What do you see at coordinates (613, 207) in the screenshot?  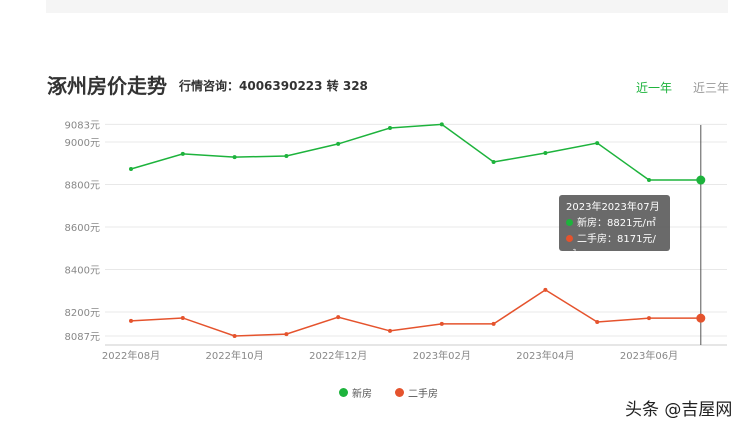 I see `tooltip-title: 2023年2023年07月` at bounding box center [613, 207].